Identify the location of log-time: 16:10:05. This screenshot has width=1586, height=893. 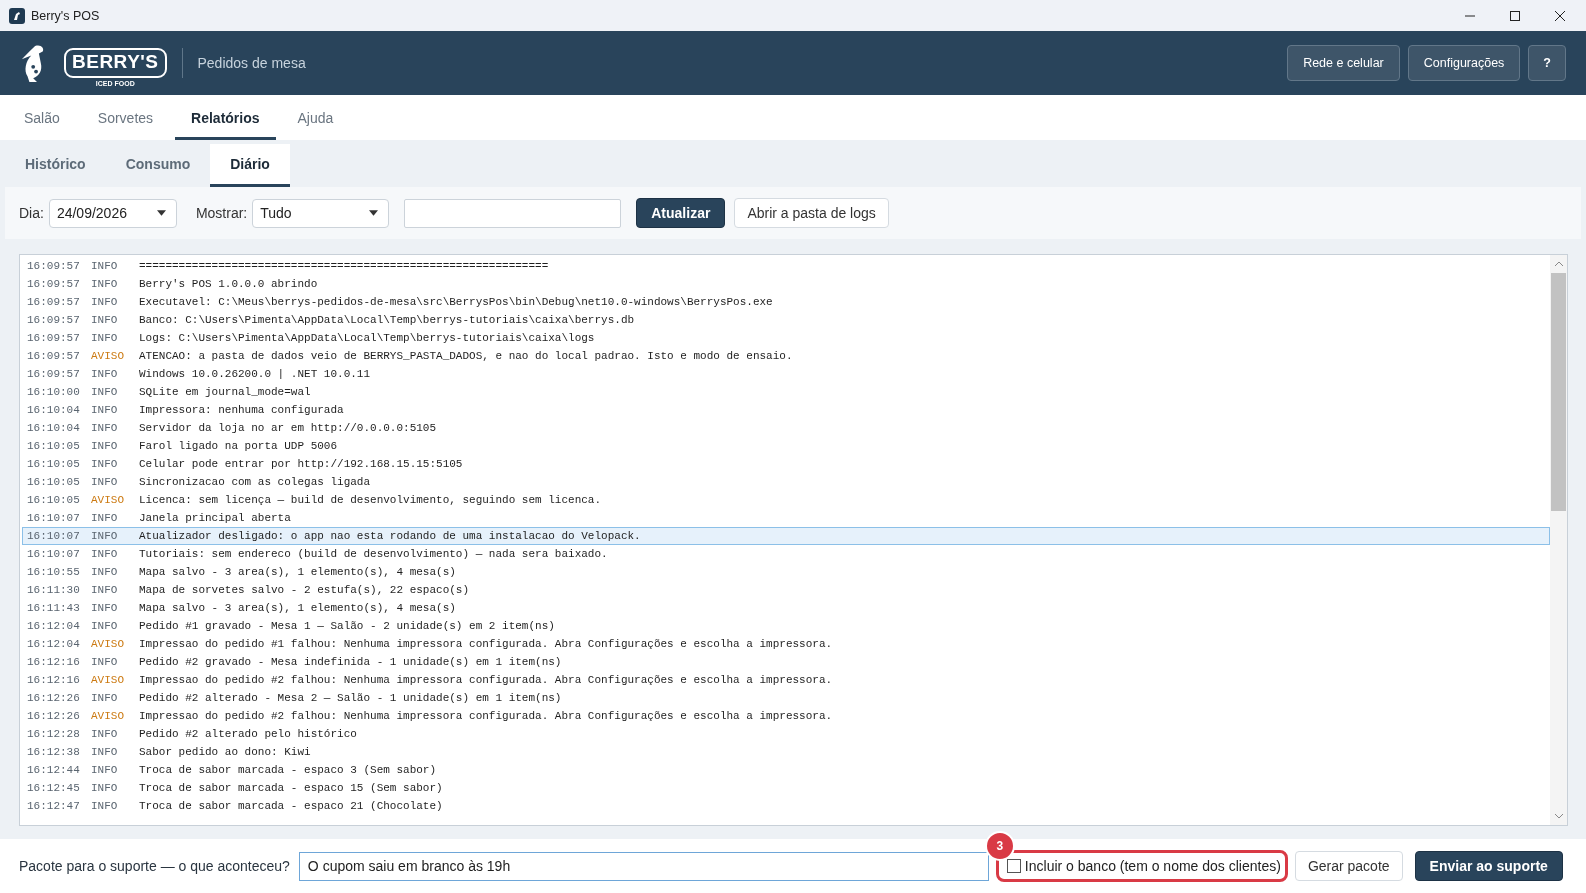
(53, 446).